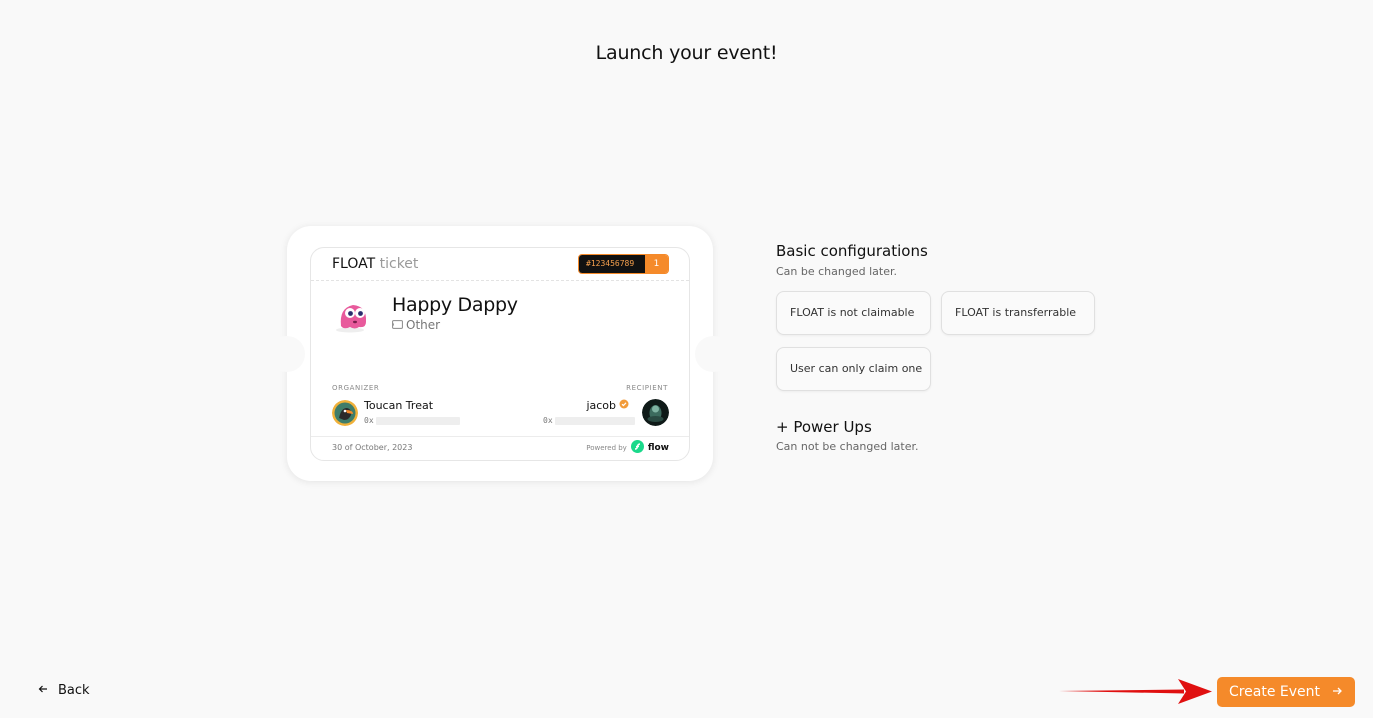 Image resolution: width=1373 pixels, height=718 pixels. Describe the element at coordinates (612, 264) in the screenshot. I see `serial-number: #123456789` at that location.